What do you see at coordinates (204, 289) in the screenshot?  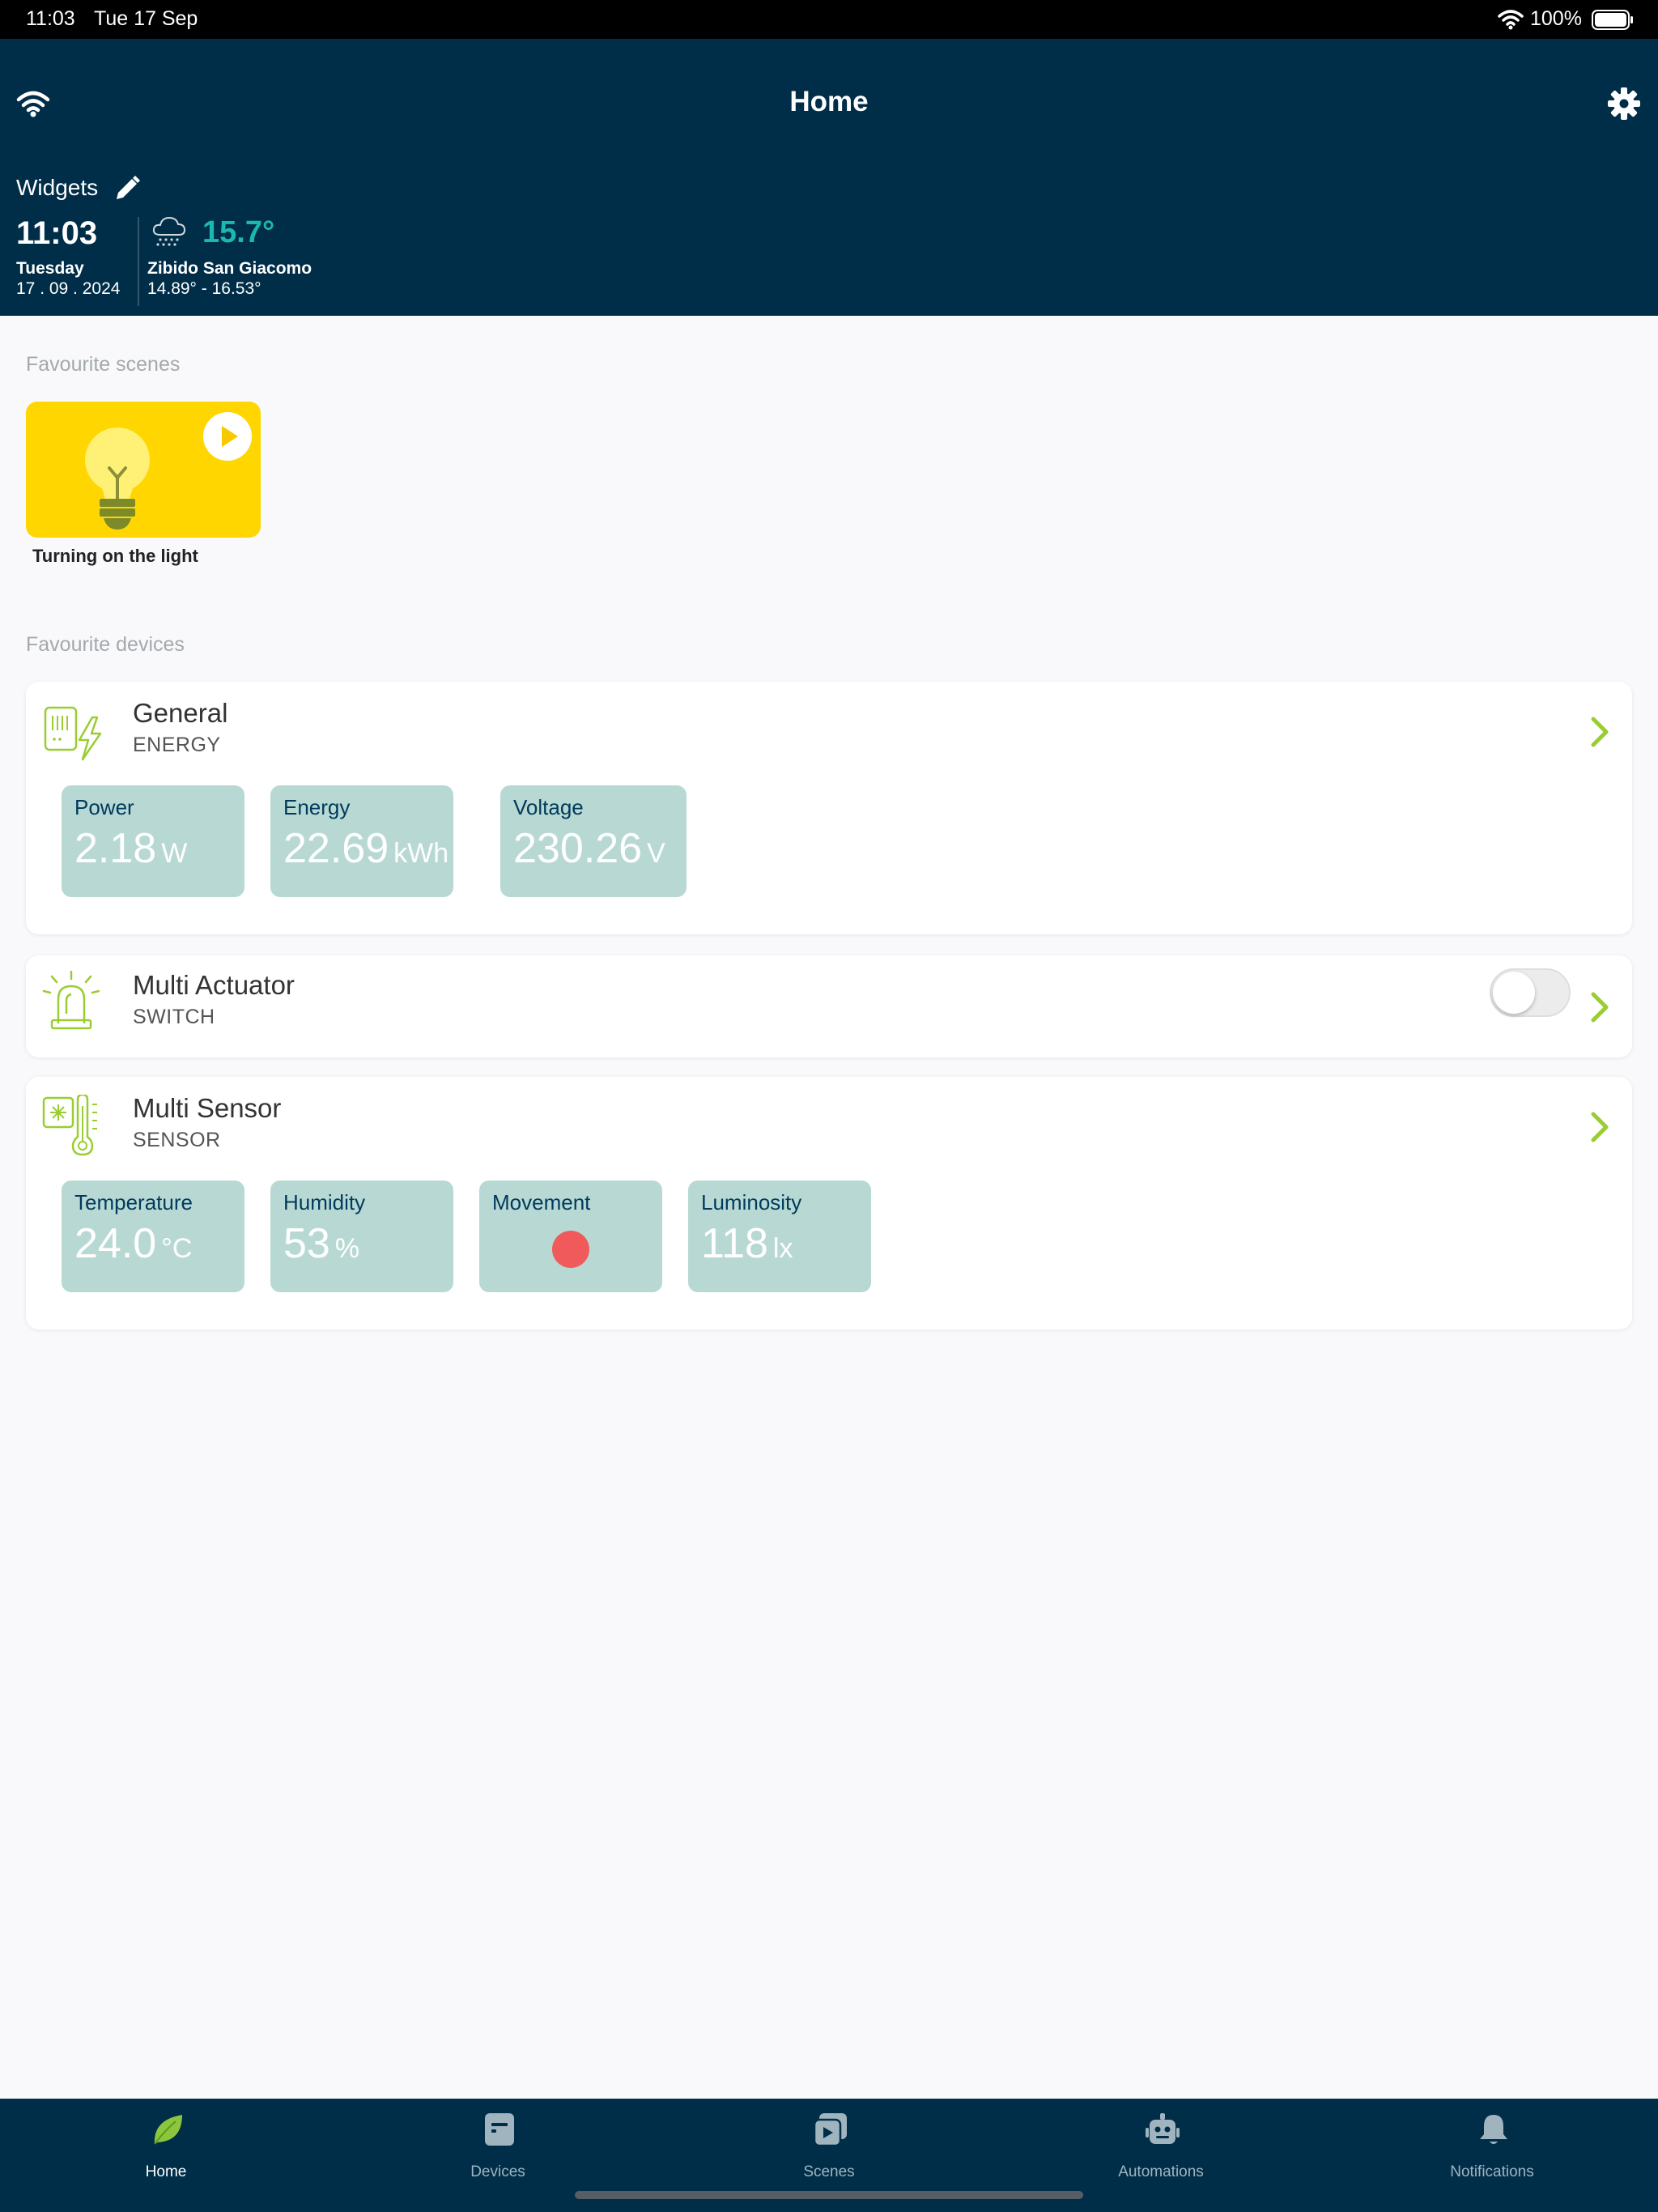 I see `weather-range: 14.89° - 16.53°` at bounding box center [204, 289].